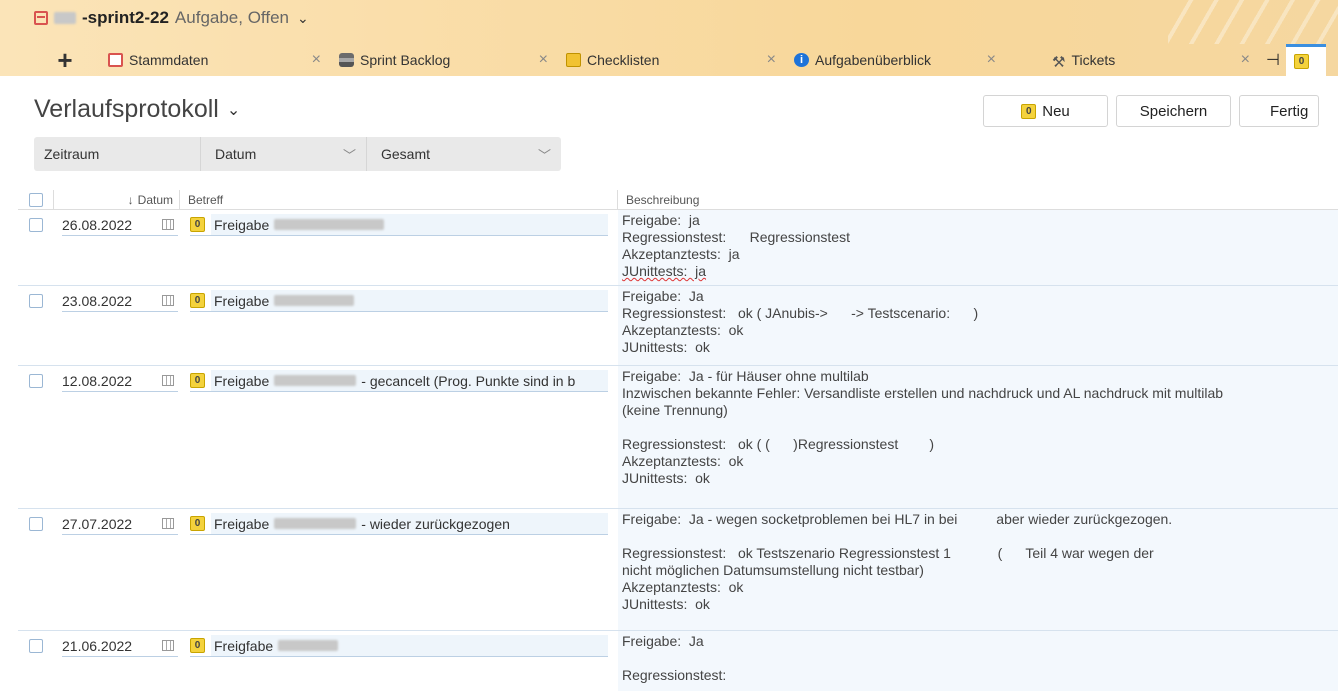  What do you see at coordinates (215, 60) in the screenshot?
I see `tab-stammdaten: Stammdaten ×` at bounding box center [215, 60].